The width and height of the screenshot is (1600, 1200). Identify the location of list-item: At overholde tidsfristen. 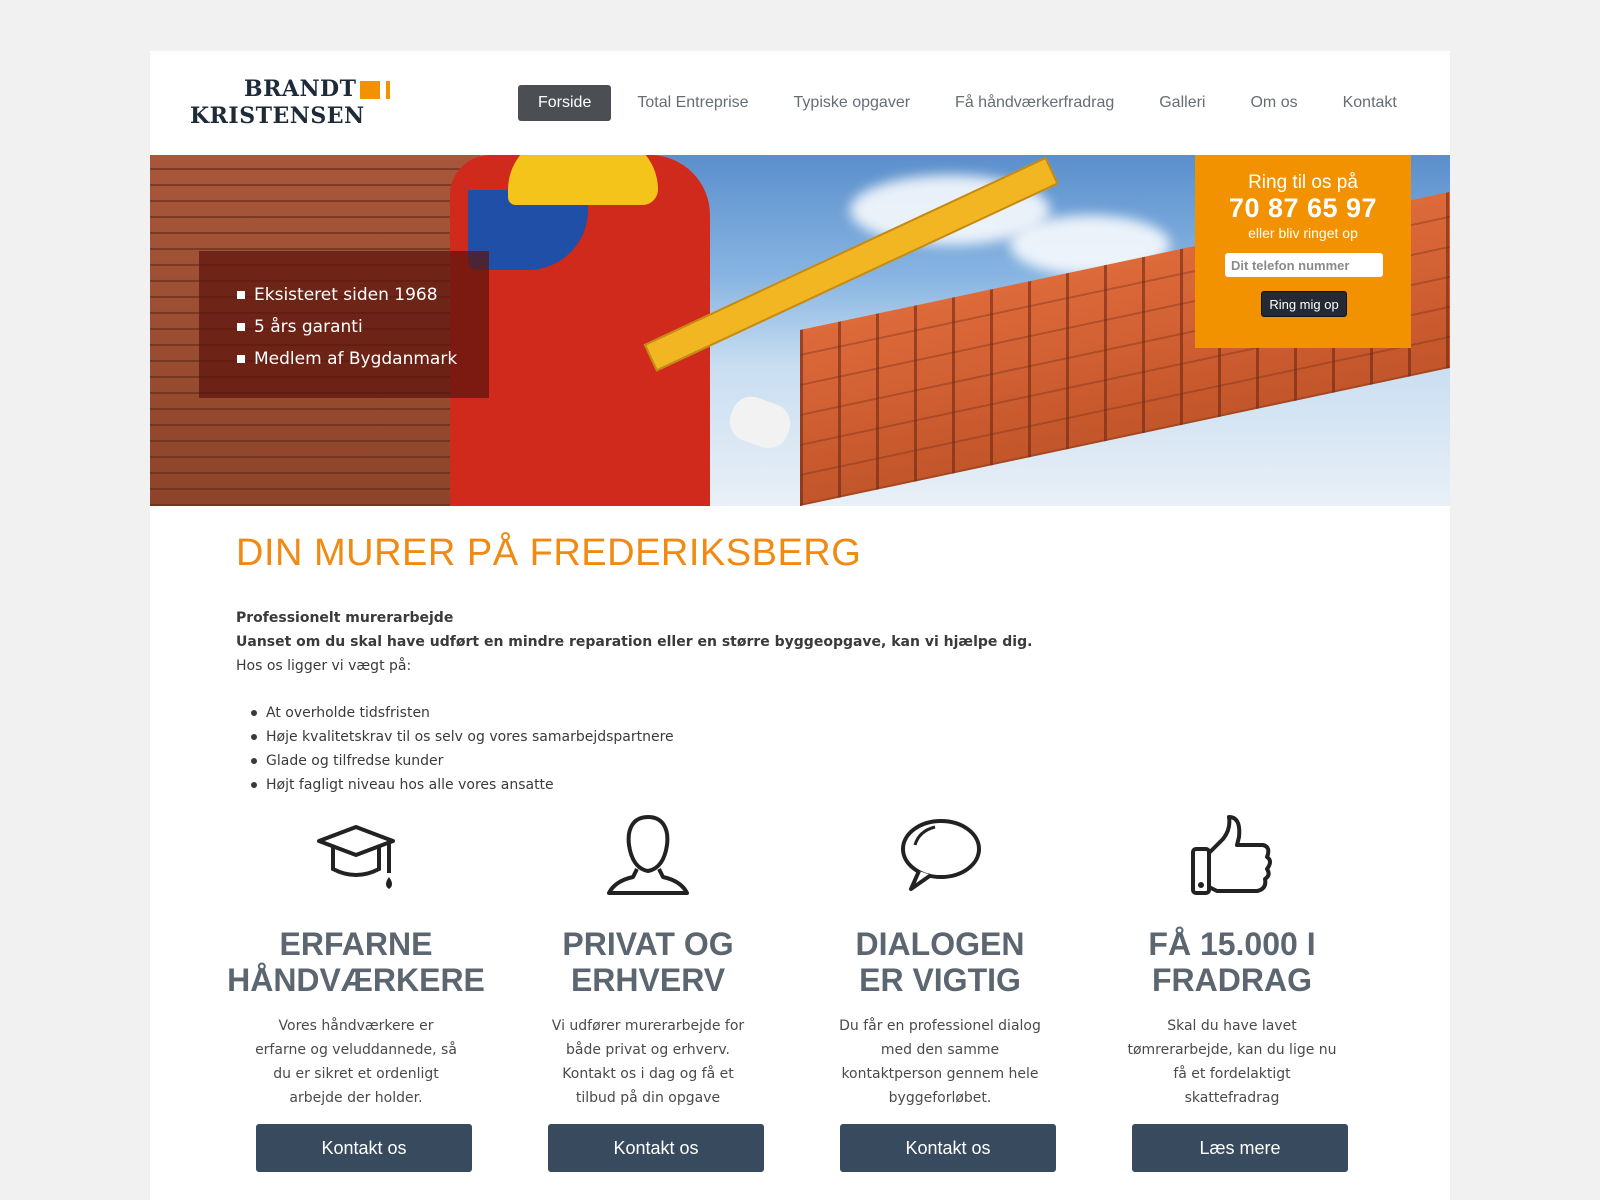
(455, 713).